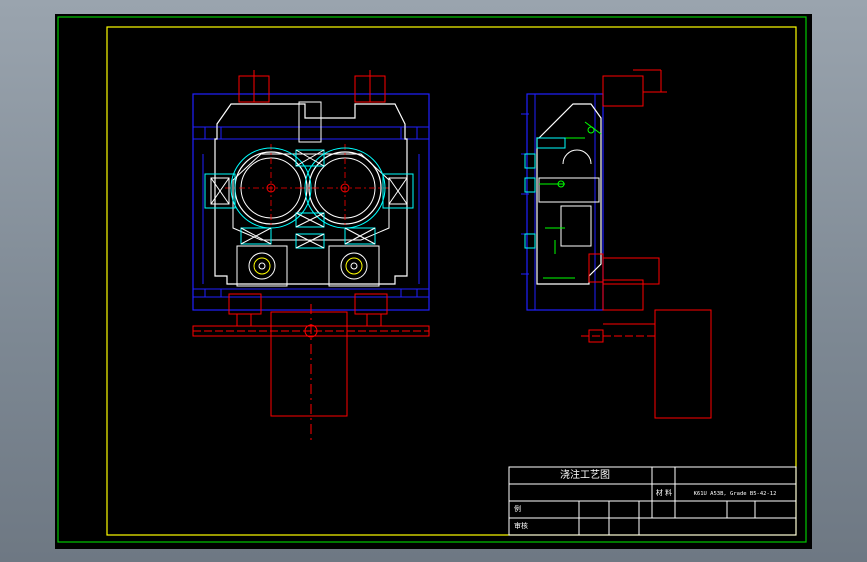 Image resolution: width=867 pixels, height=562 pixels. I want to click on drawing-title: 浇注工艺图, so click(585, 474).